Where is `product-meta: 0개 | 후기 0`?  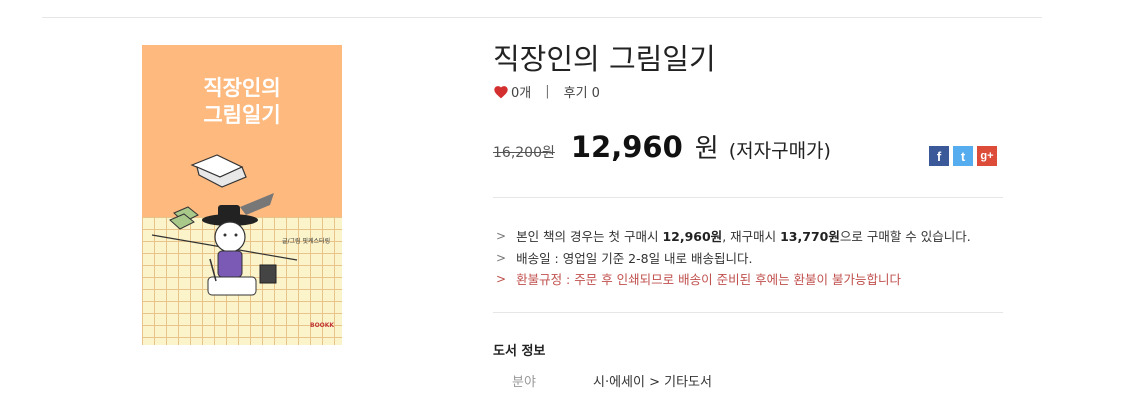
product-meta: 0개 | 후기 0 is located at coordinates (546, 91).